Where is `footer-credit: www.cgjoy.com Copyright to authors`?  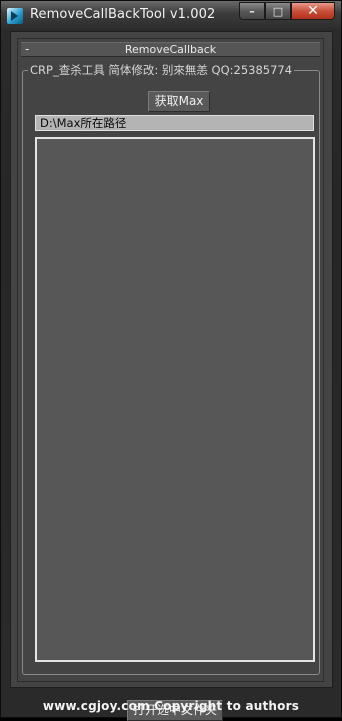 footer-credit: www.cgjoy.com Copyright to authors is located at coordinates (171, 706).